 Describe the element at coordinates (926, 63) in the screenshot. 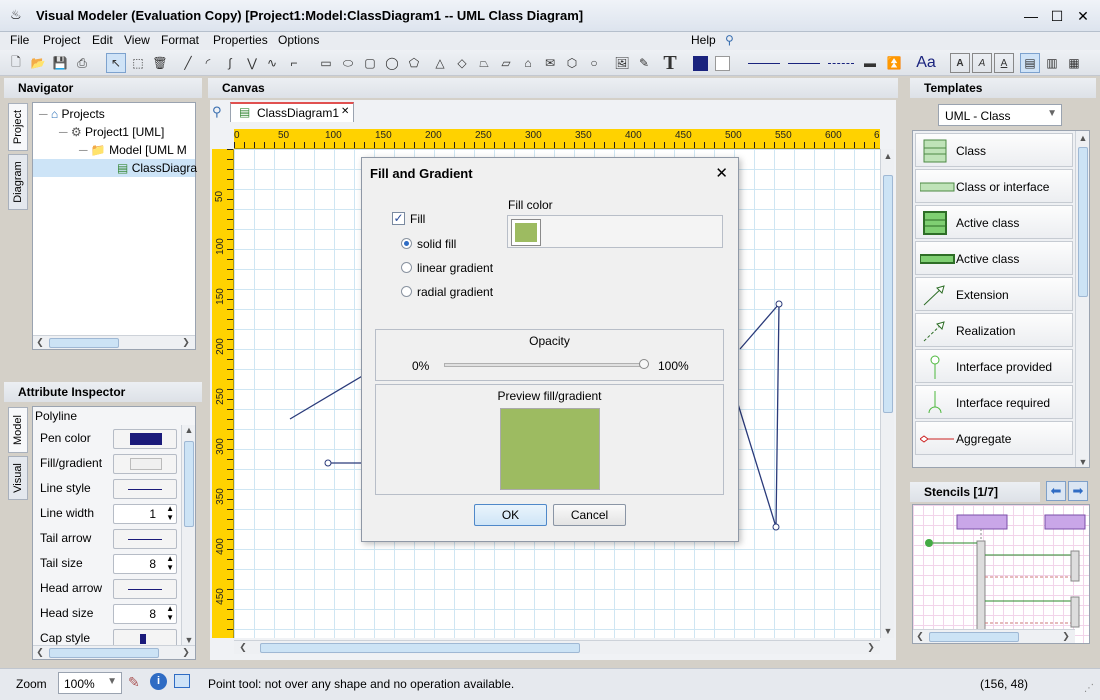

I see `font-icon: Aa` at that location.